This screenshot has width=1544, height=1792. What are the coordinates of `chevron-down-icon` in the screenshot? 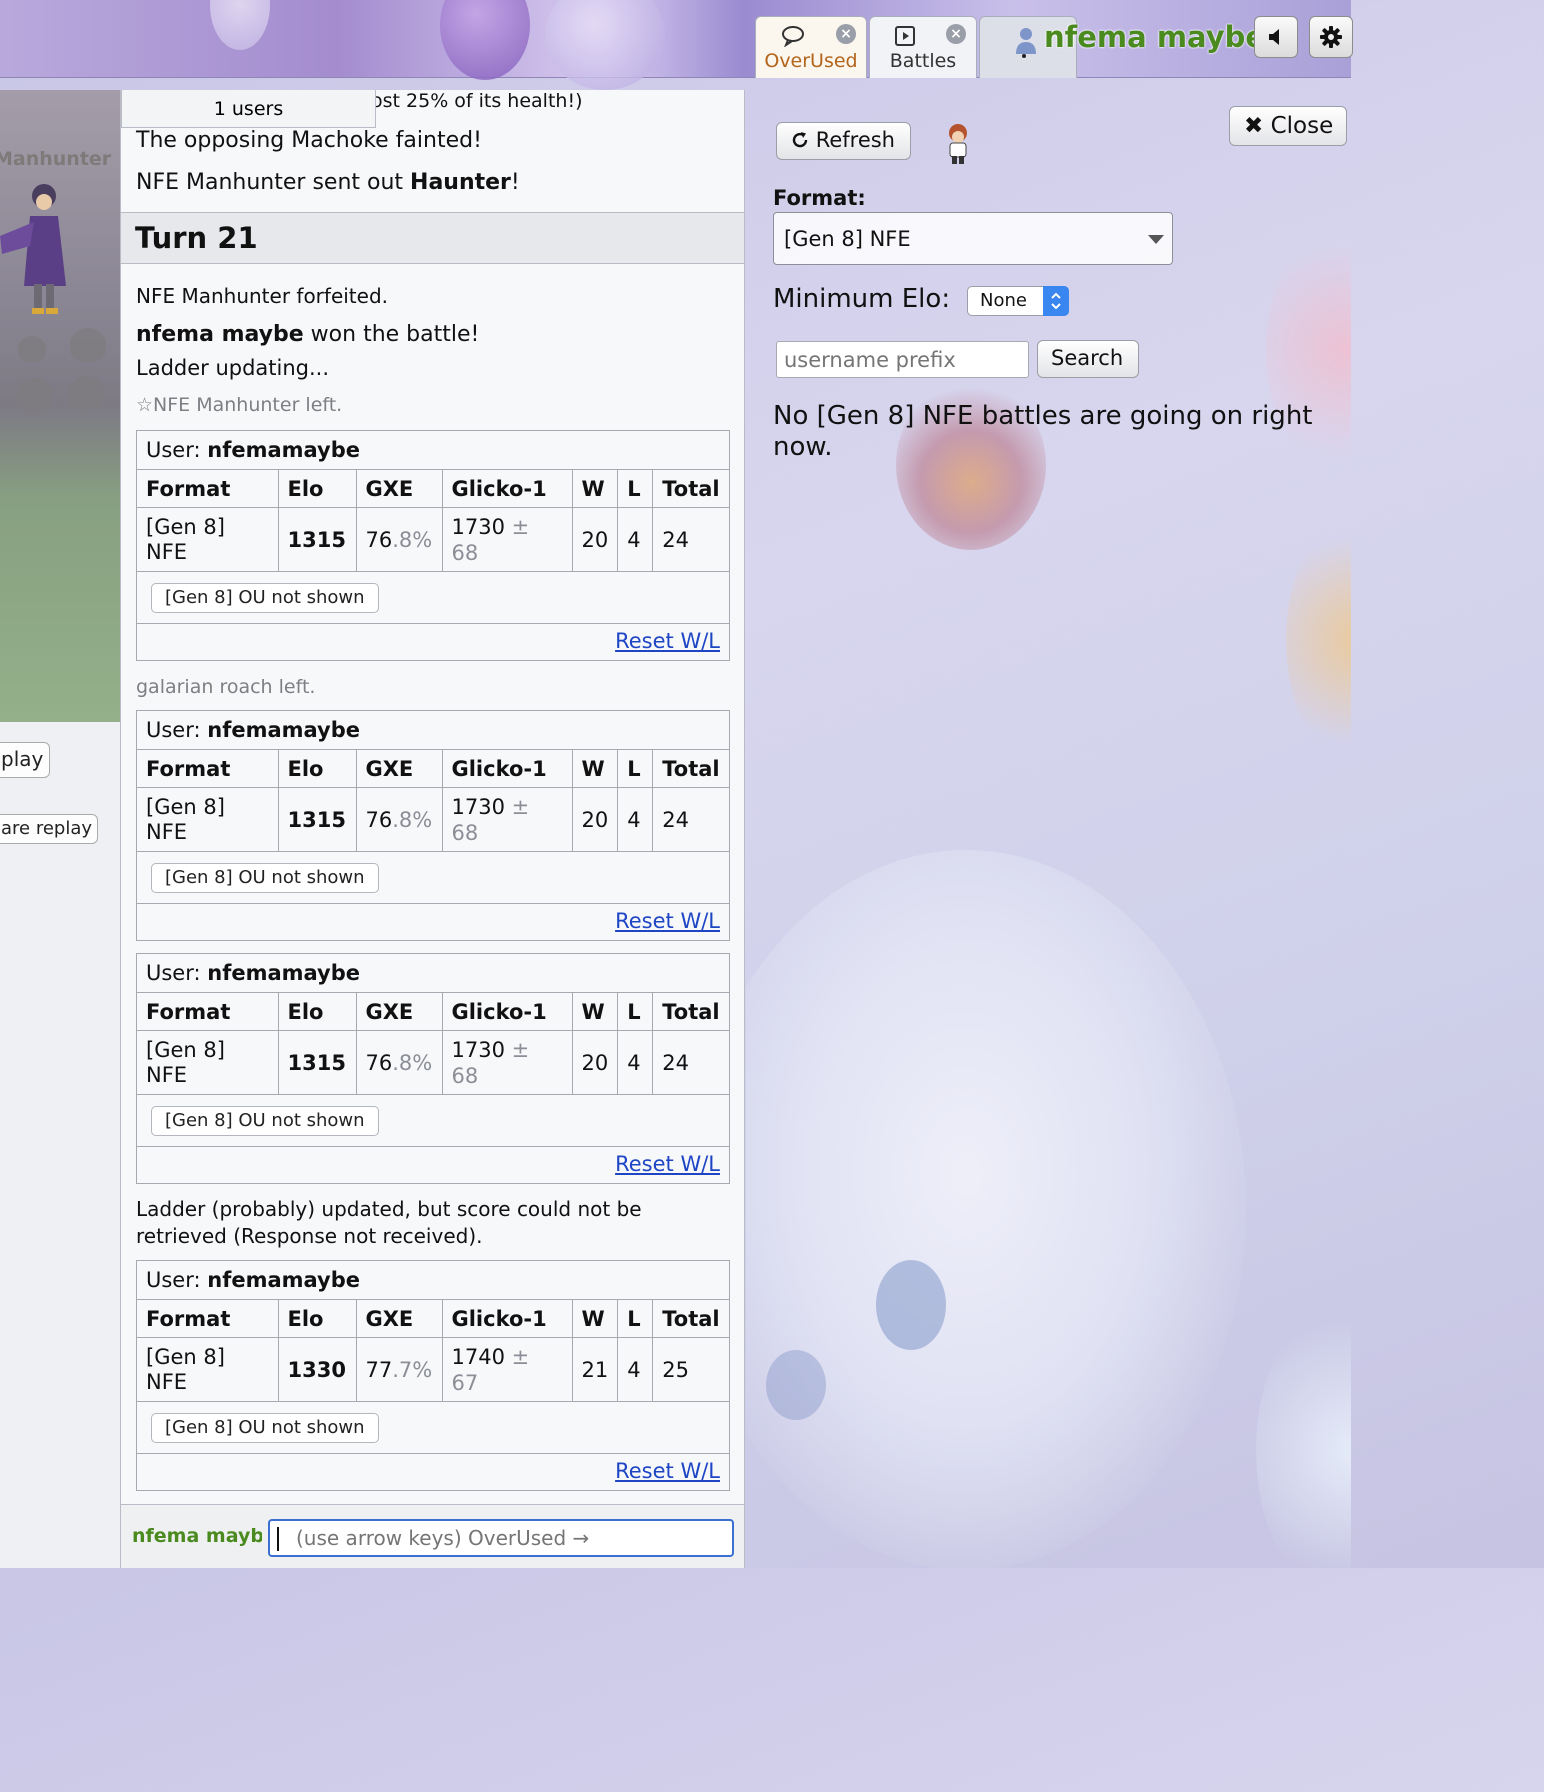 It's located at (1156, 239).